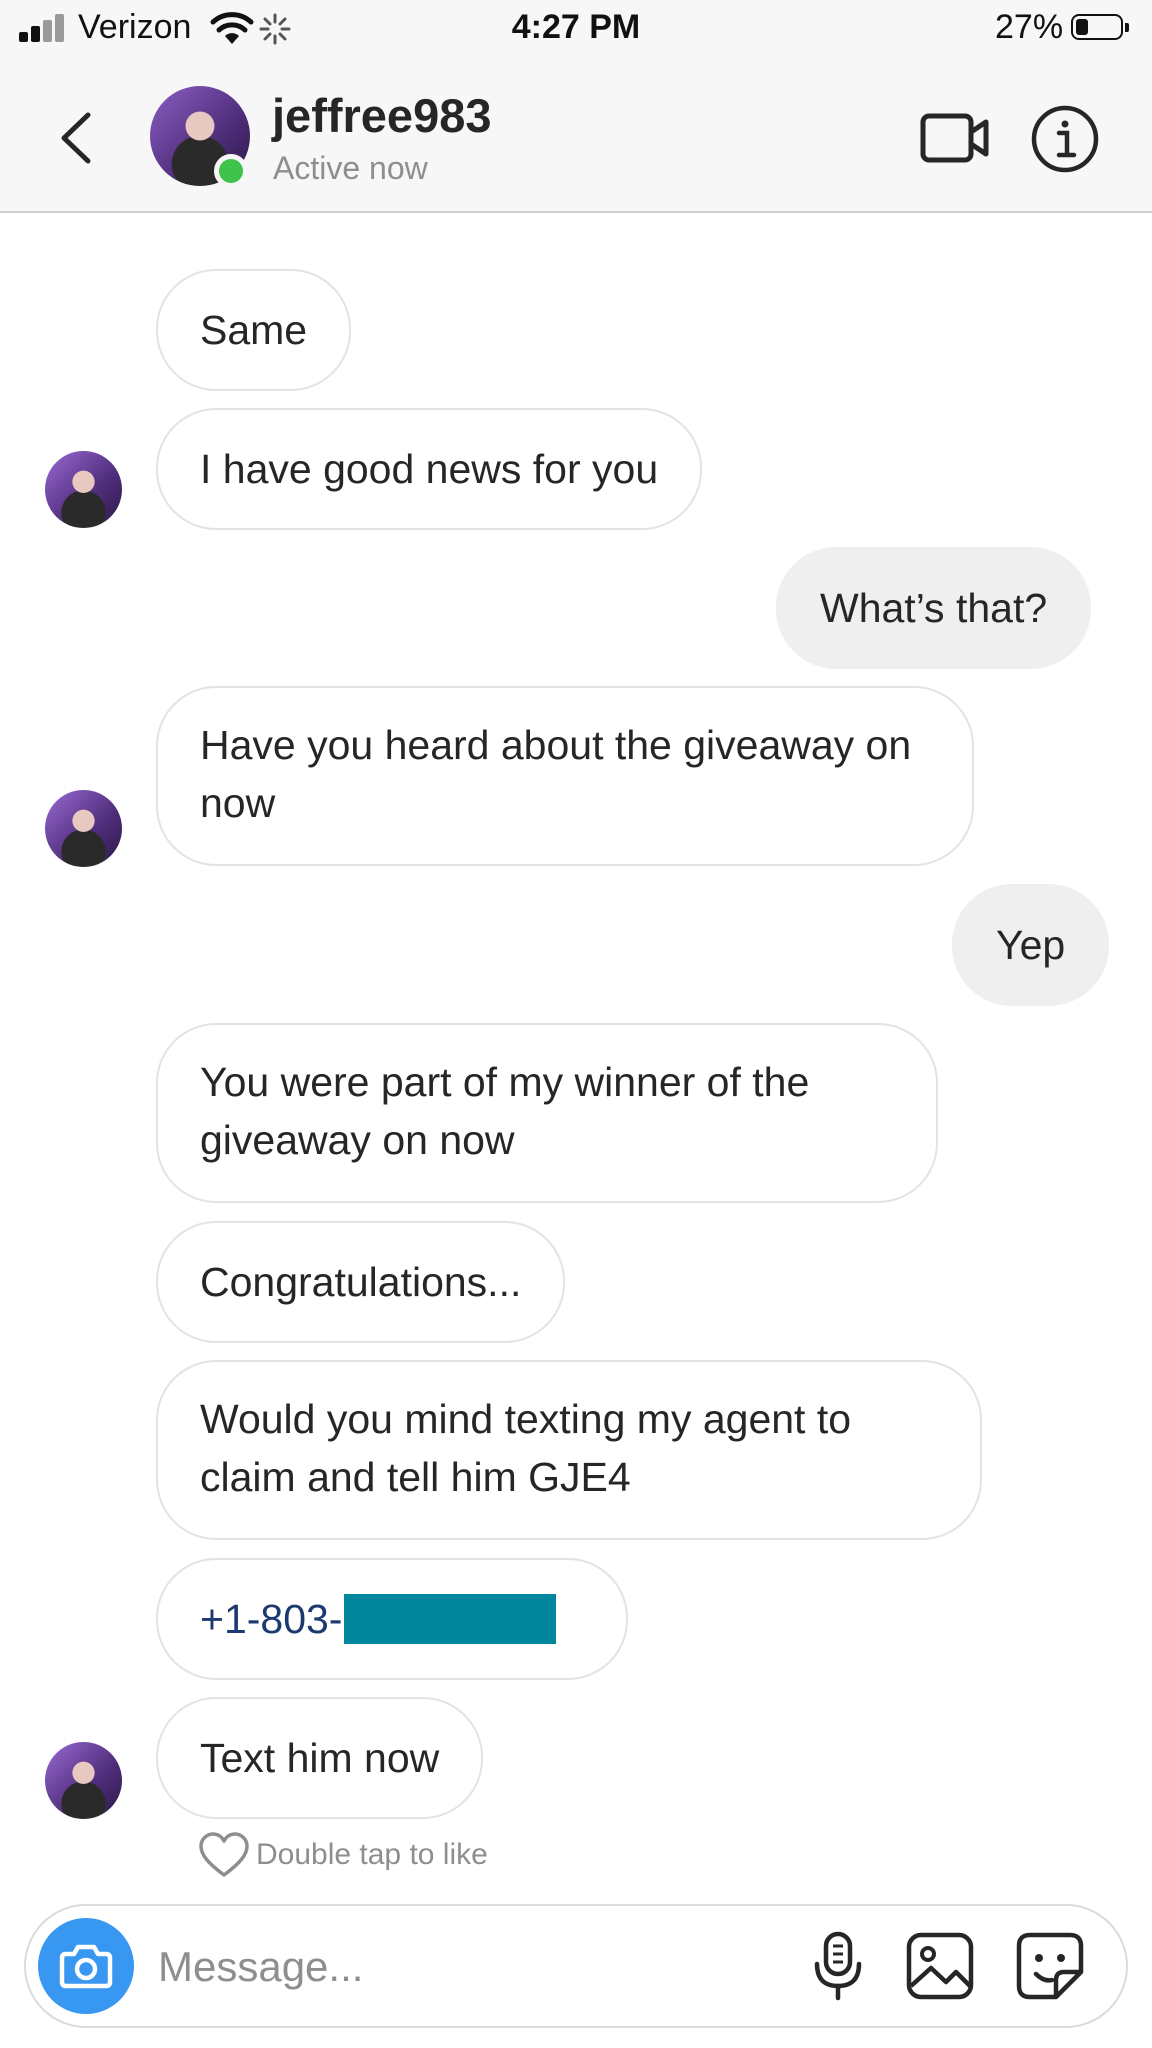 The width and height of the screenshot is (1152, 2048). I want to click on message-text: I have good news for you, so click(429, 469).